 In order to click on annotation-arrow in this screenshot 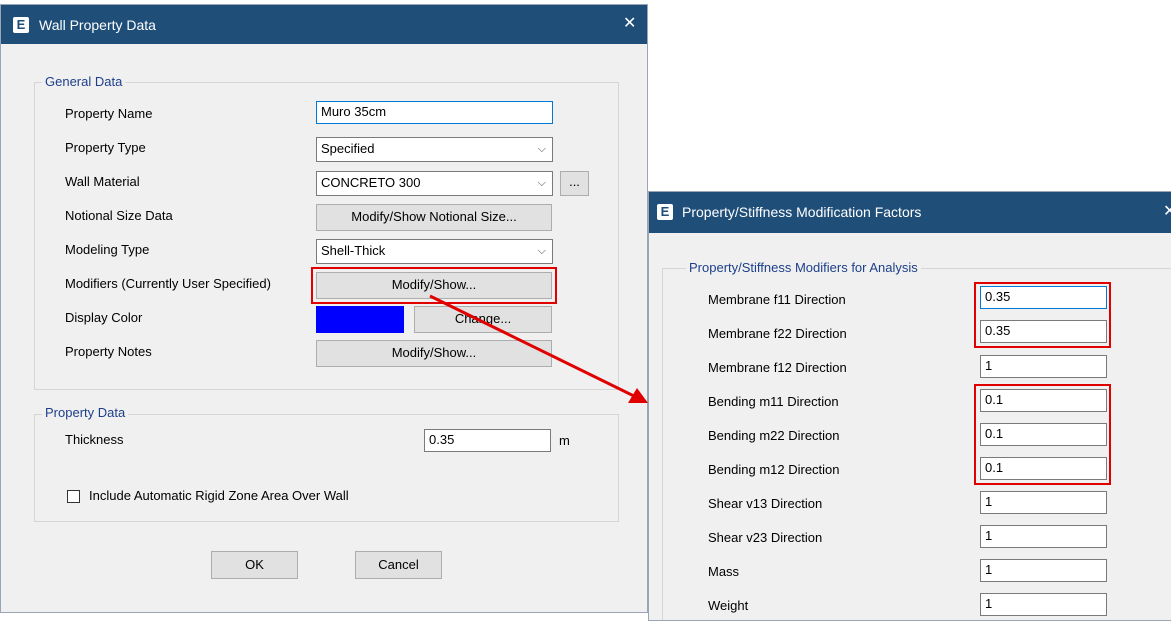, I will do `click(538, 348)`.